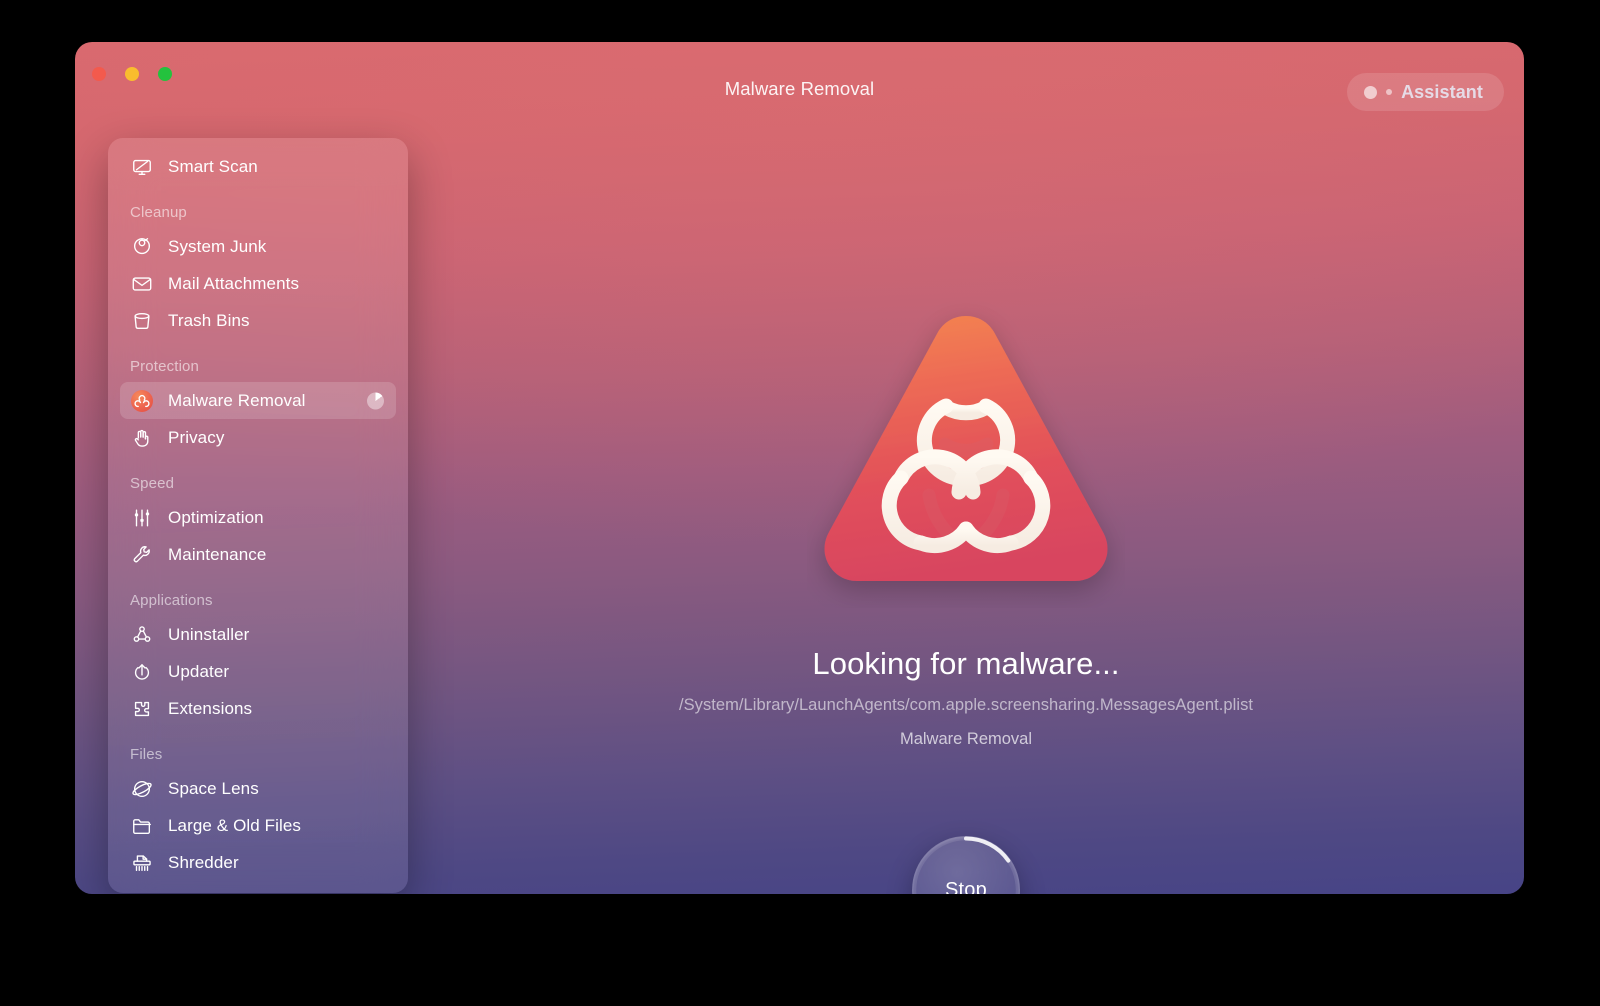 This screenshot has height=1006, width=1600. What do you see at coordinates (146, 754) in the screenshot?
I see `sidebar-group-files: Files` at bounding box center [146, 754].